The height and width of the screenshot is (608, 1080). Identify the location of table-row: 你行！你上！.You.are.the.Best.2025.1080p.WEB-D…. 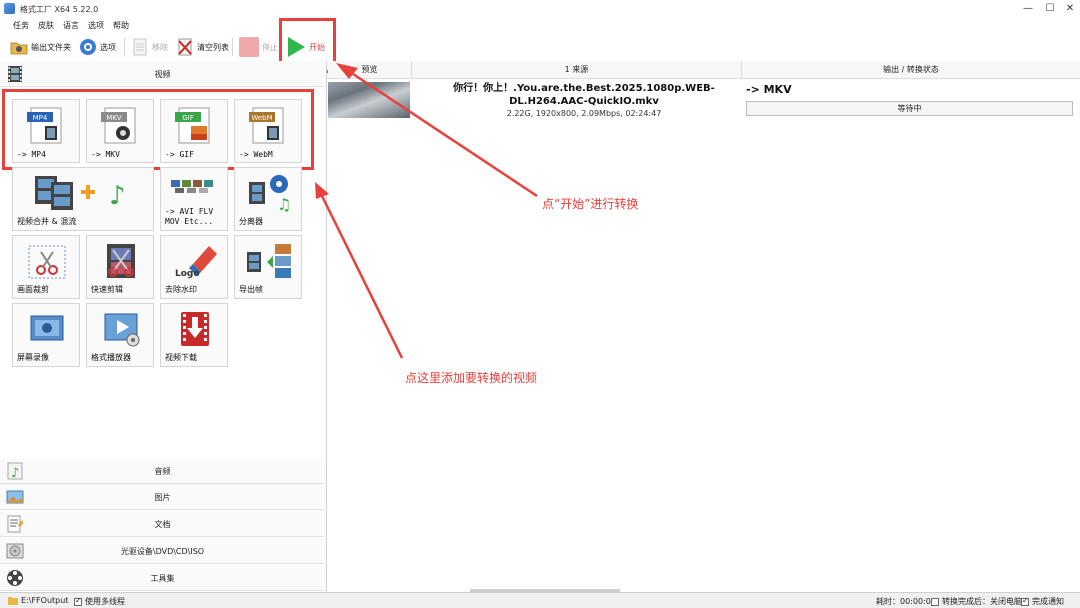
(704, 100).